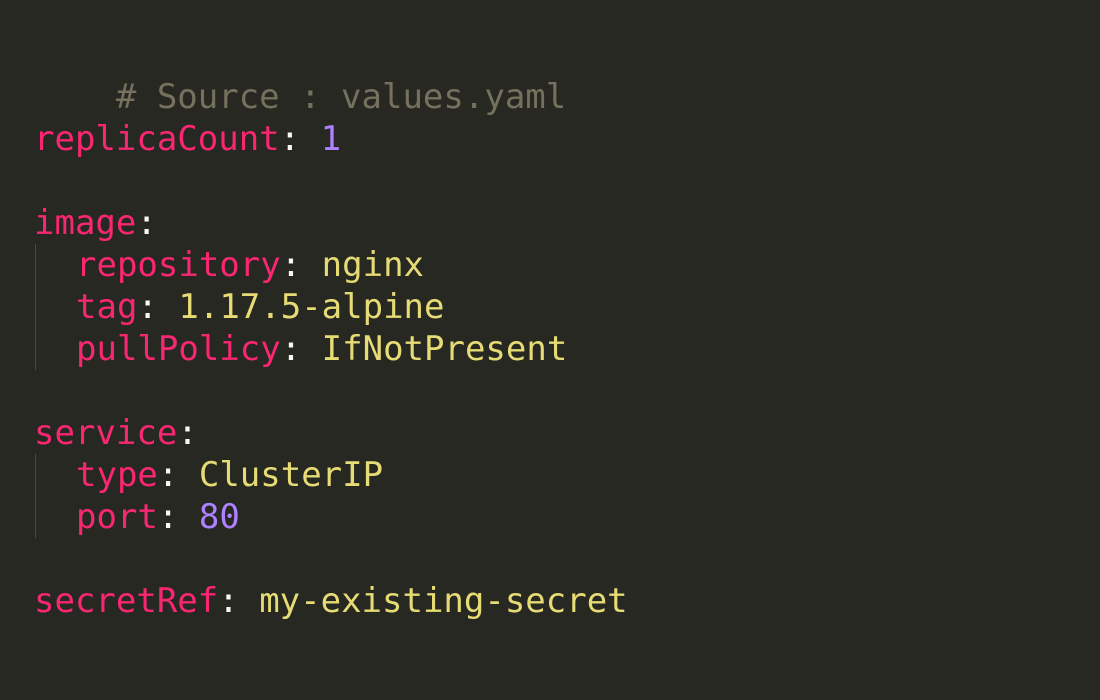 The width and height of the screenshot is (1100, 700). I want to click on comment-line: # Source : values.yaml, so click(567, 75).